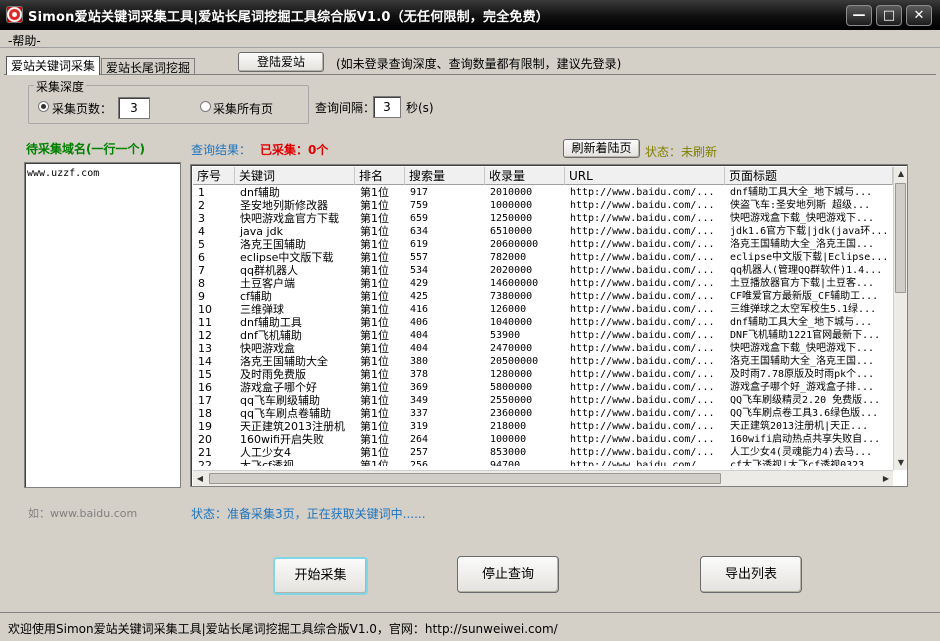  What do you see at coordinates (681, 152) in the screenshot?
I see `refresh-status: 状态：未刷新` at bounding box center [681, 152].